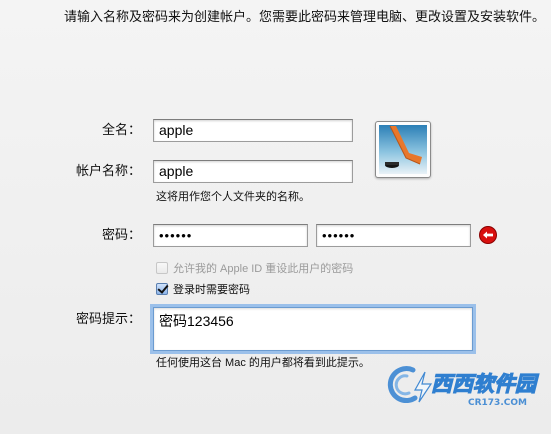  I want to click on intro-text: 请输入名称及密码来为创建帐户。您需要此密码来管理电脑、更改设置及安装软件。, so click(305, 16).